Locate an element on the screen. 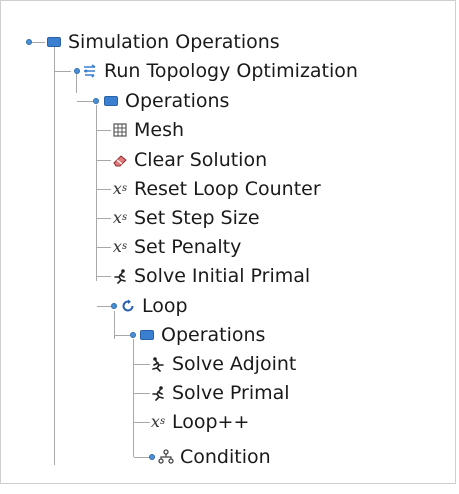 The image size is (459, 494). tree-item-label: Loop is located at coordinates (165, 306).